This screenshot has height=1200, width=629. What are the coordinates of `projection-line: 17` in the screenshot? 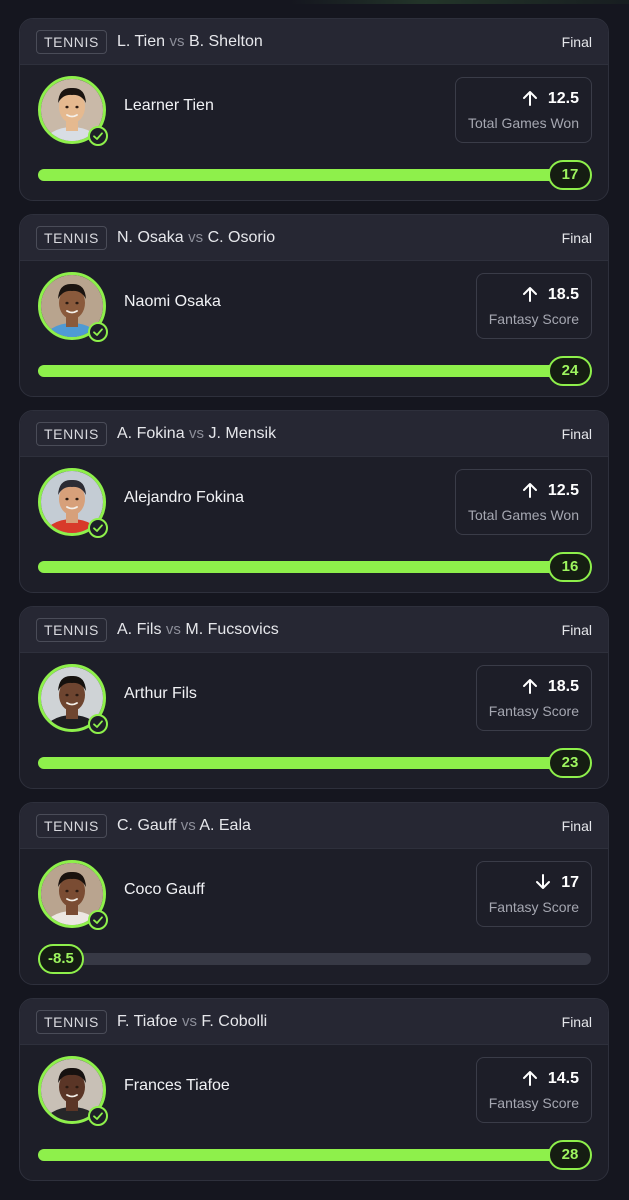 It's located at (534, 884).